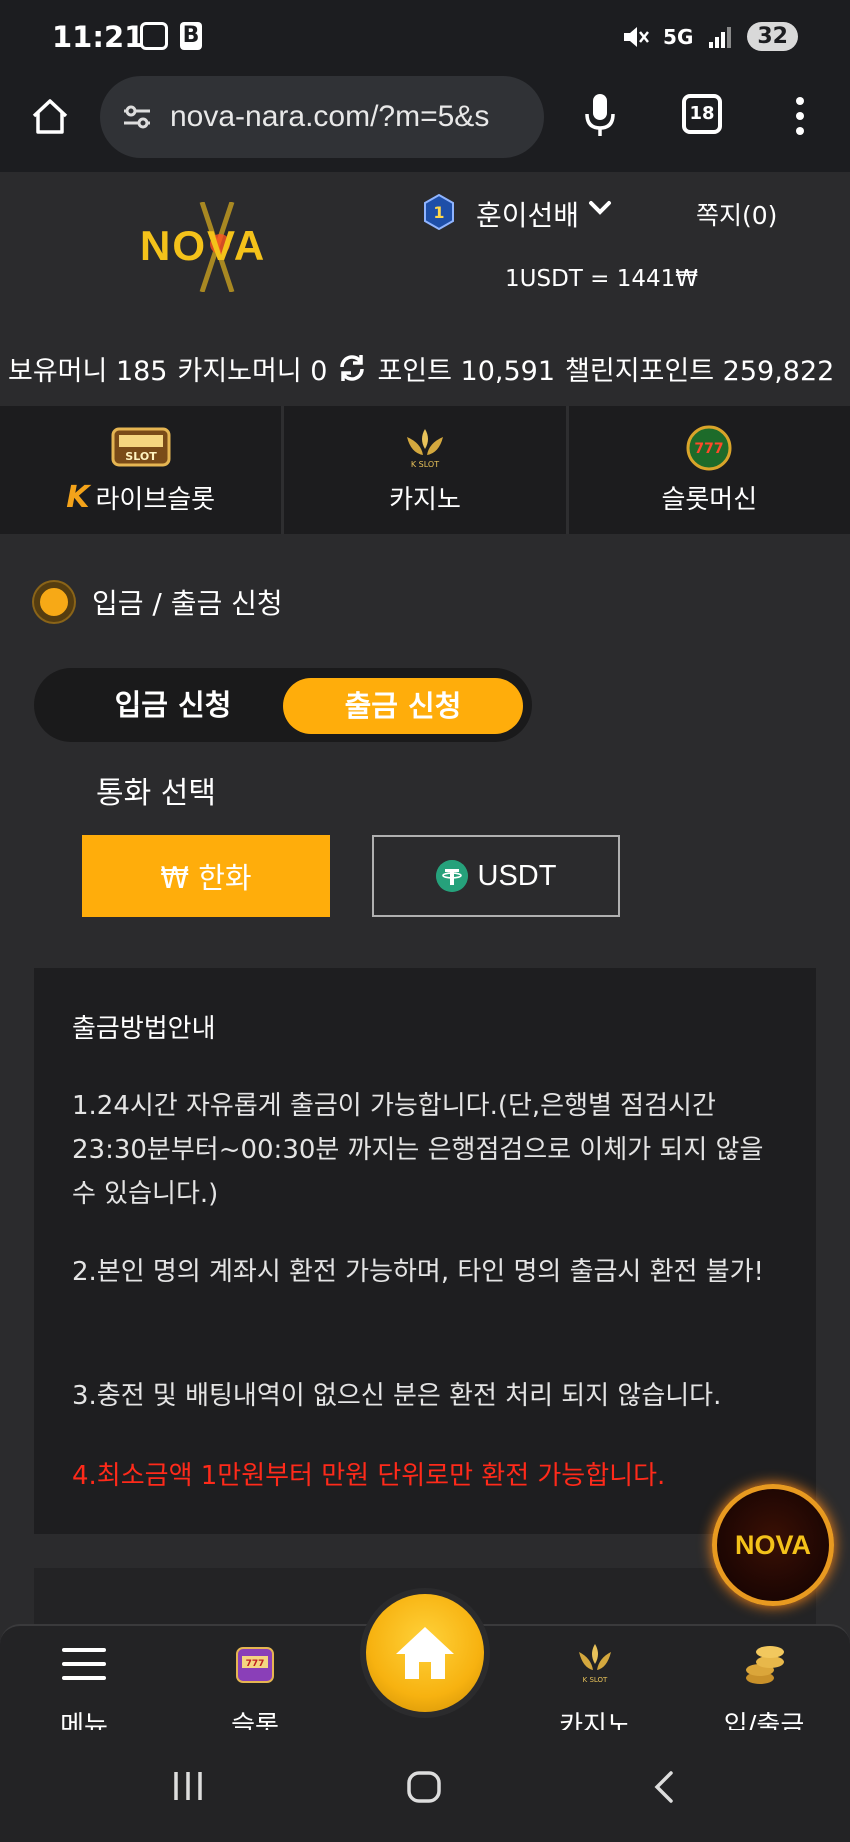 The width and height of the screenshot is (850, 1842). I want to click on screenshot-icon, so click(154, 36).